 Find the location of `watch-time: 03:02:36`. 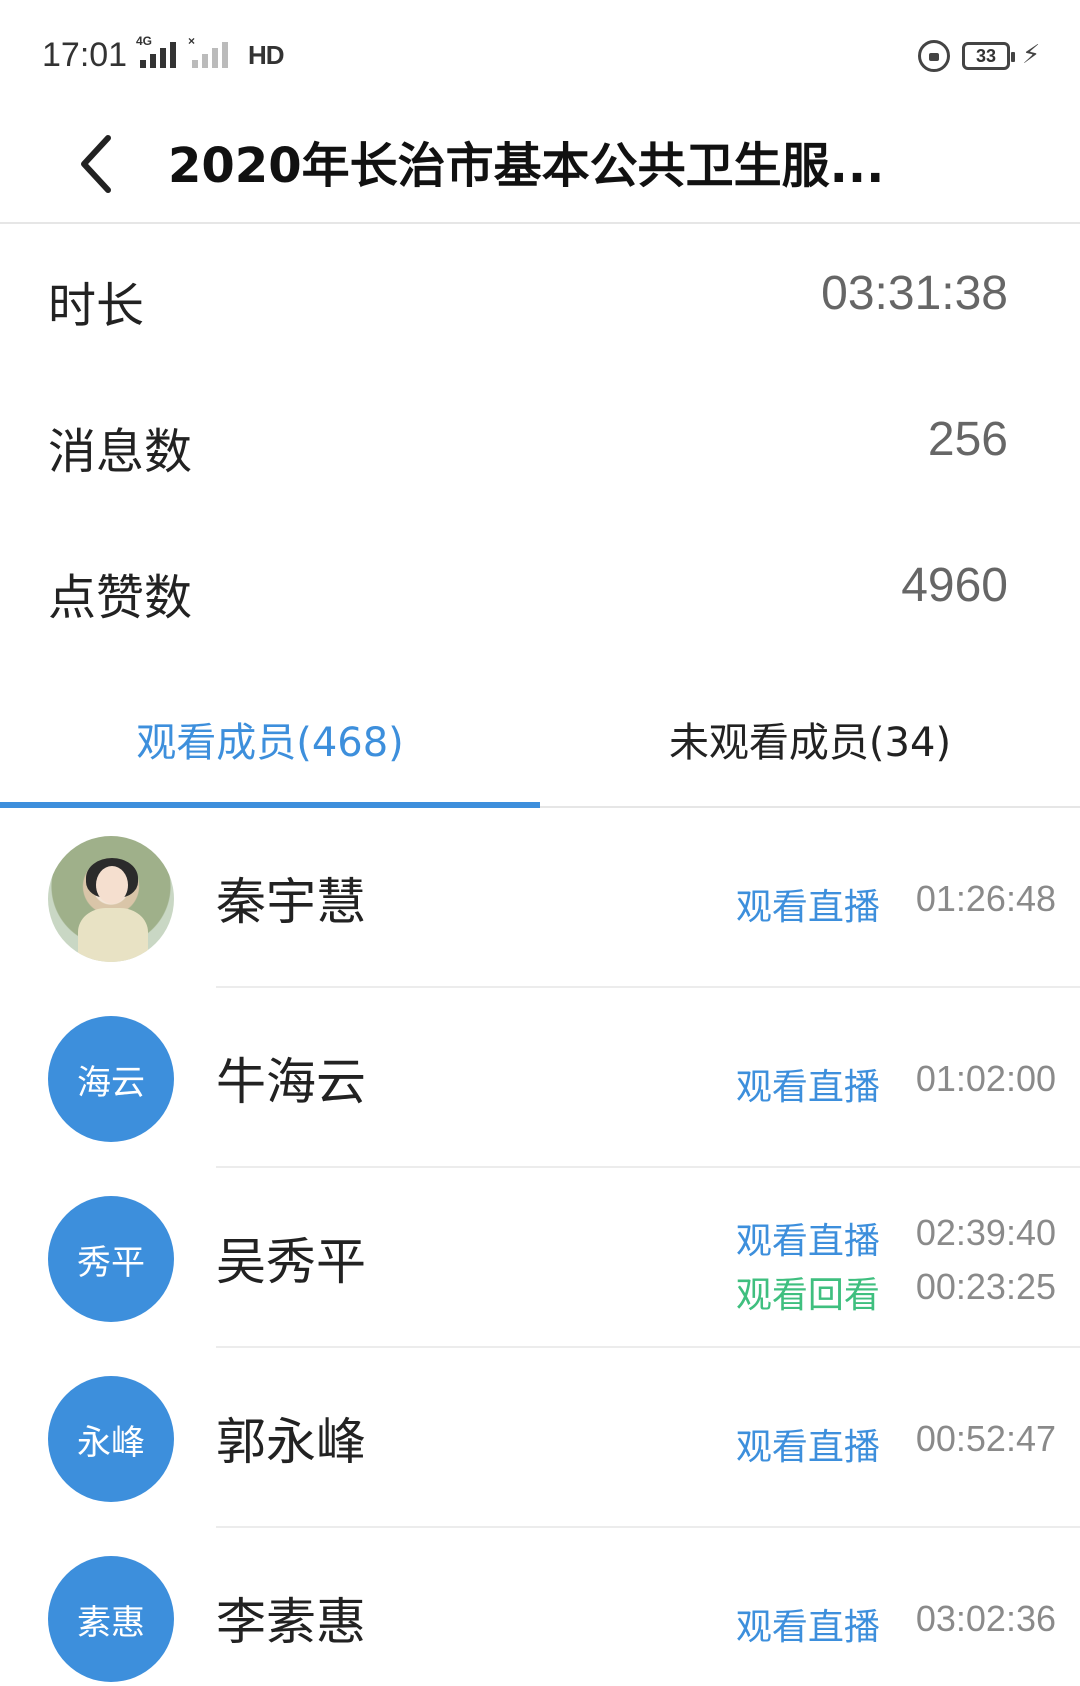

watch-time: 03:02:36 is located at coordinates (985, 1618).